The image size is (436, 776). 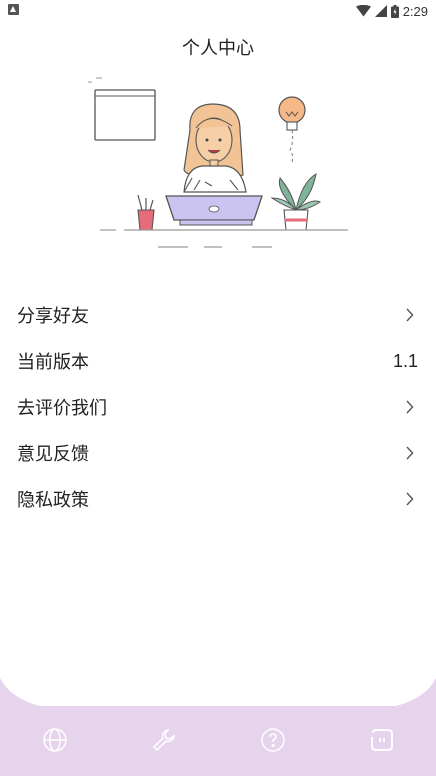 I want to click on wifi-icon, so click(x=363, y=11).